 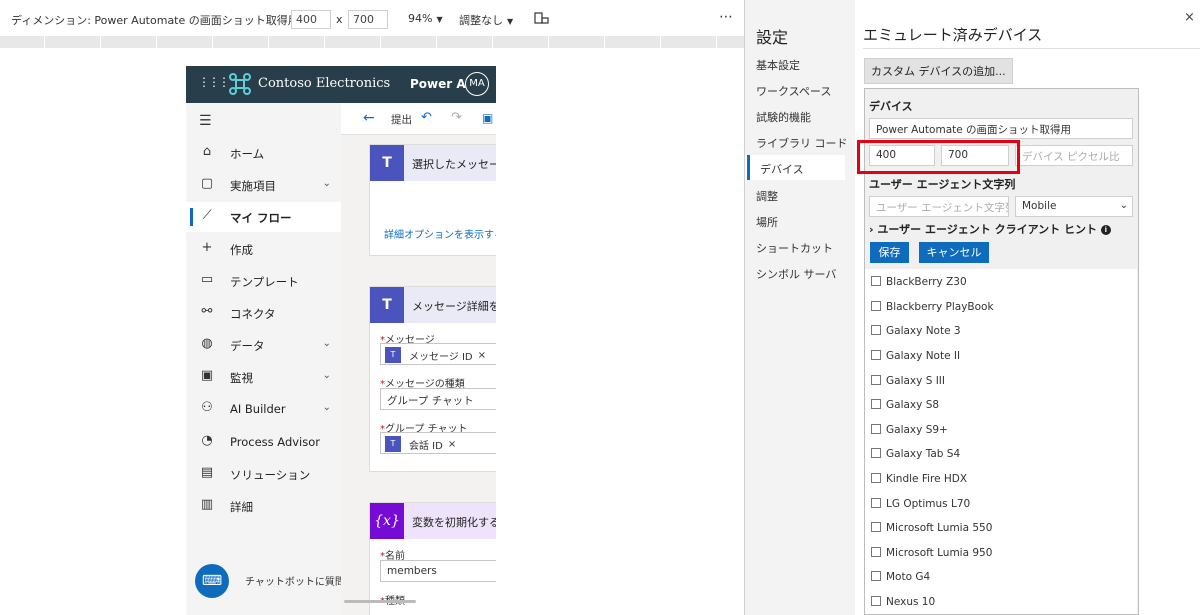 I want to click on settings-nav-devices: デバイス, so click(x=782, y=169).